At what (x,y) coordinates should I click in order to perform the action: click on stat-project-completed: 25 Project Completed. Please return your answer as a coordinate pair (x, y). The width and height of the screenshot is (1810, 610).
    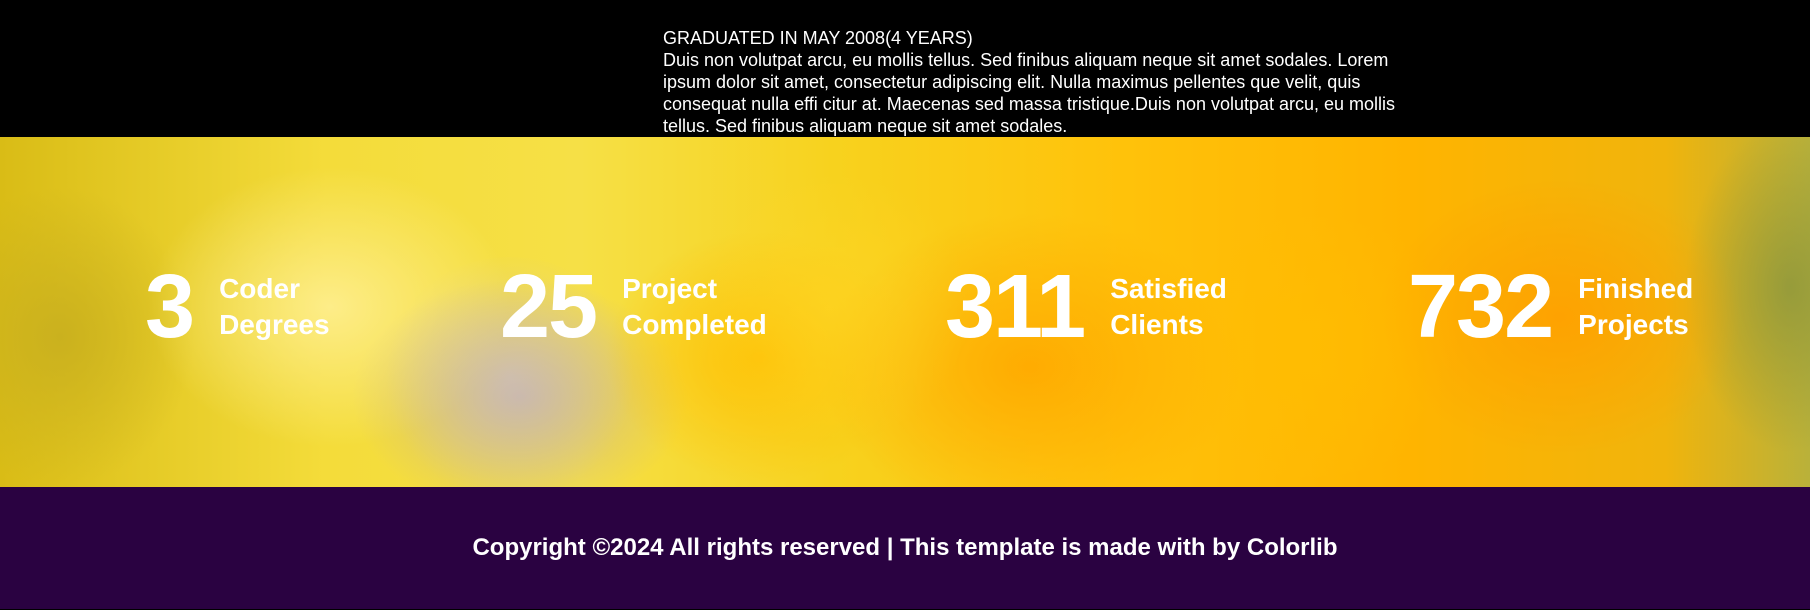
    Looking at the image, I should click on (651, 307).